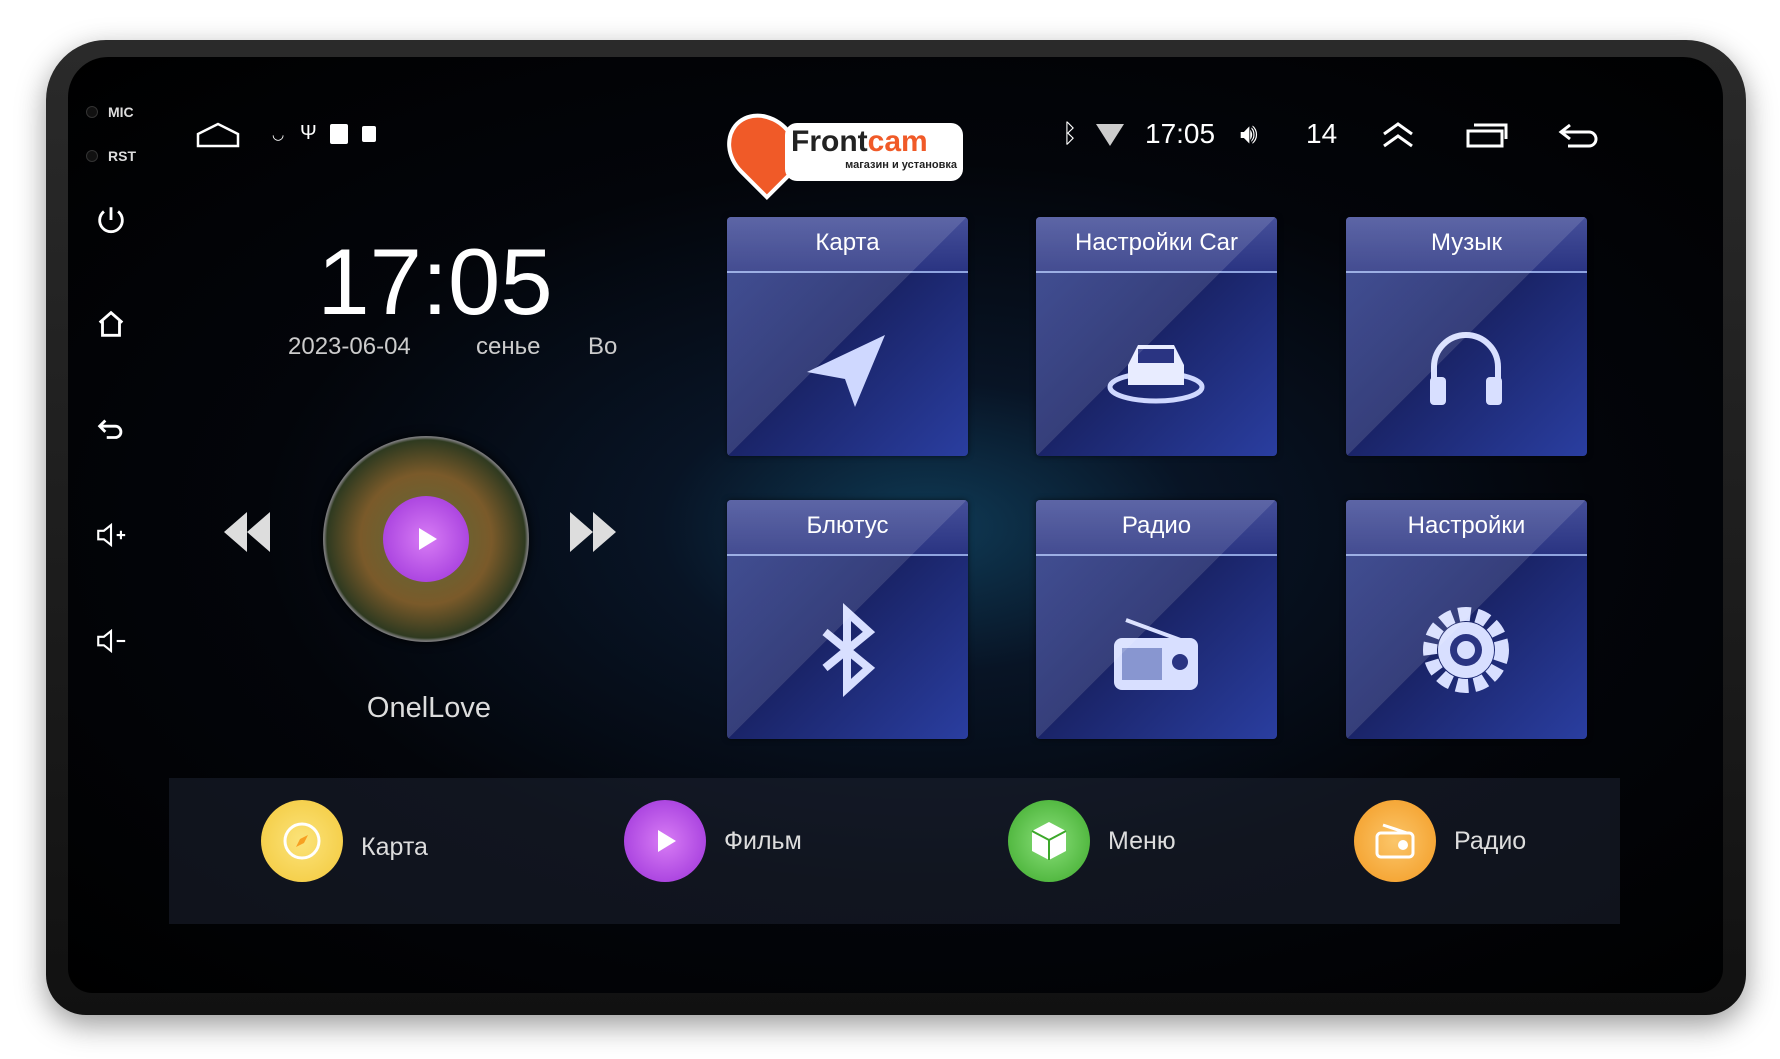 Image resolution: width=1780 pixels, height=1059 pixels. What do you see at coordinates (308, 133) in the screenshot?
I see `usb-icon: Ψ` at bounding box center [308, 133].